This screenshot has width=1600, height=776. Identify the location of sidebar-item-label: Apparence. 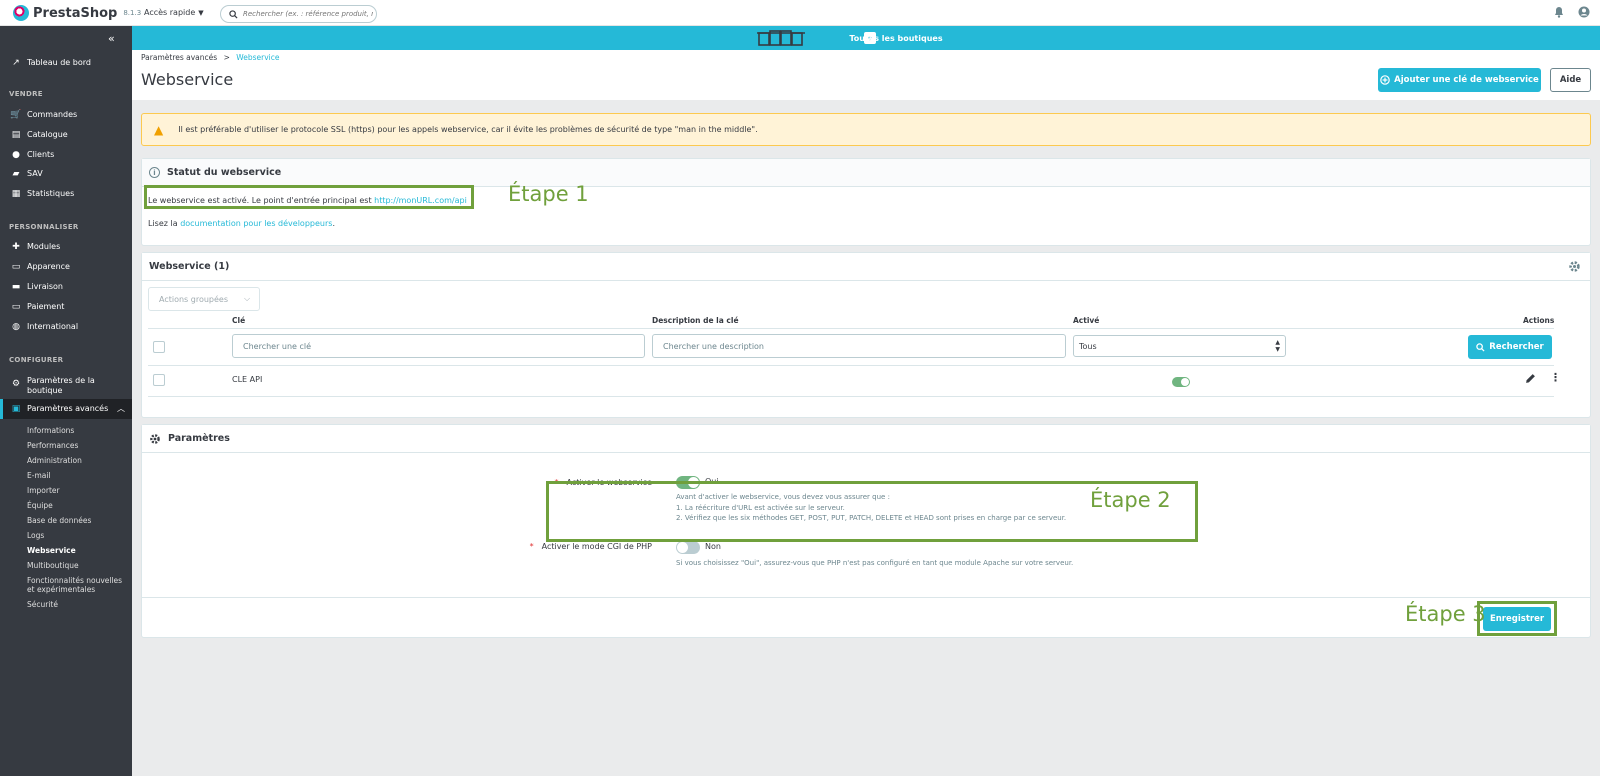
(48, 266).